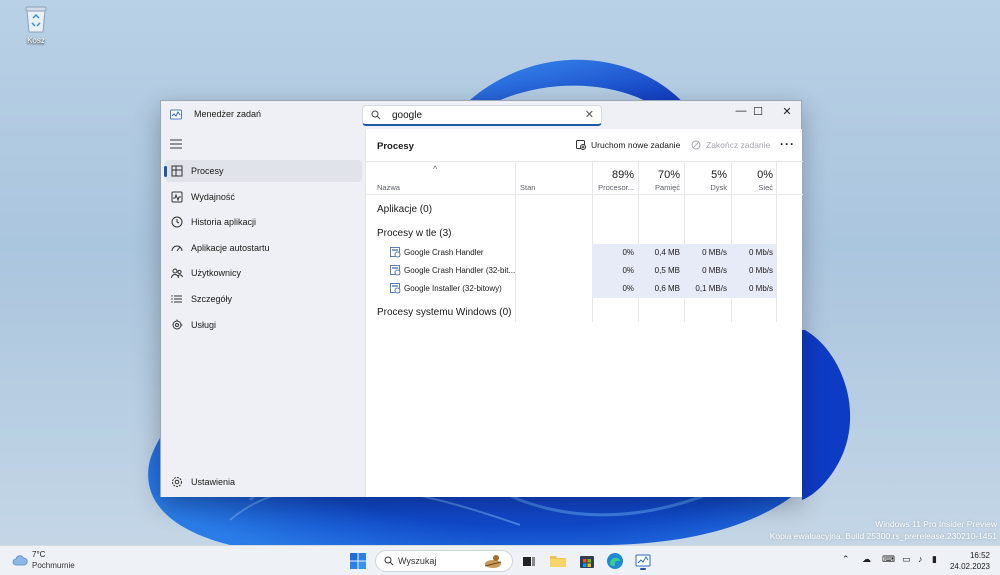  I want to click on gear-icon, so click(177, 482).